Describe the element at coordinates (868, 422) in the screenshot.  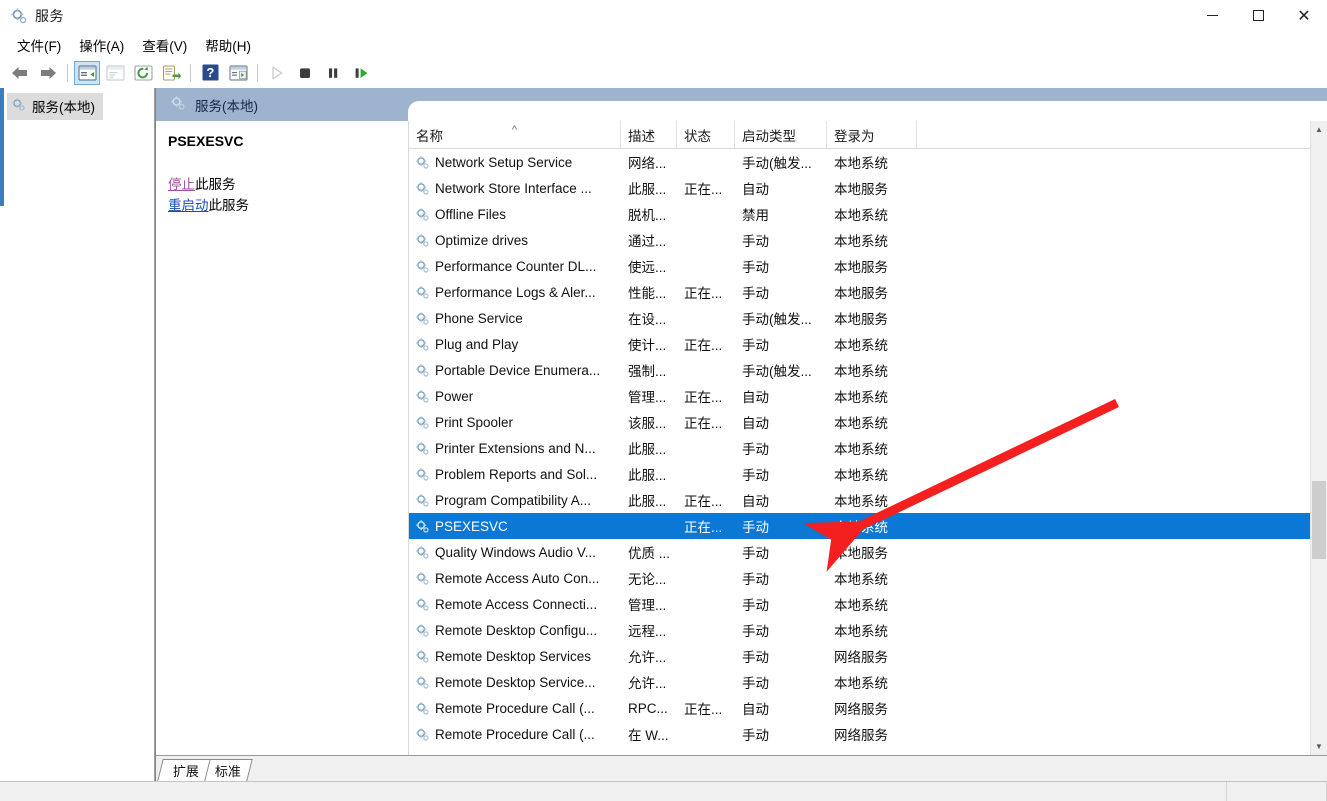
I see `table-row: Print Spooler 该服... 正在... 自动 本地系统` at that location.